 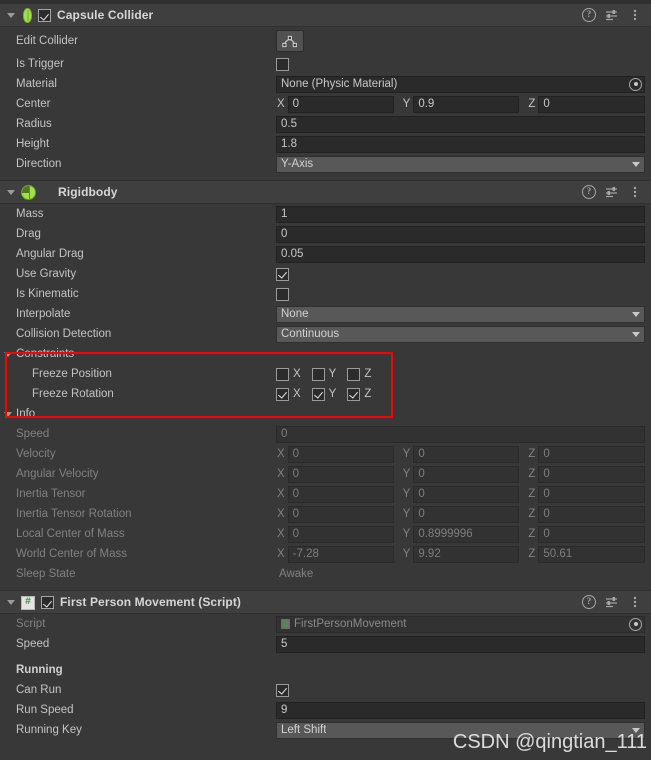 I want to click on material-value: None (Physic Material), so click(x=339, y=84).